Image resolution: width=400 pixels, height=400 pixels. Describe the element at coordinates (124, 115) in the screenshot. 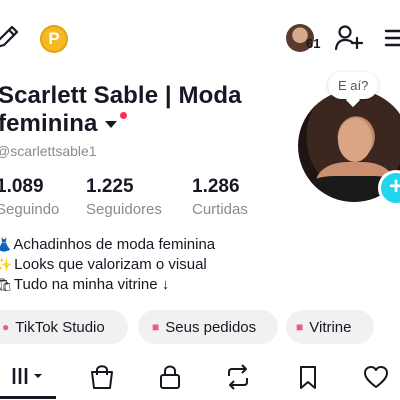

I see `notification-dot` at that location.